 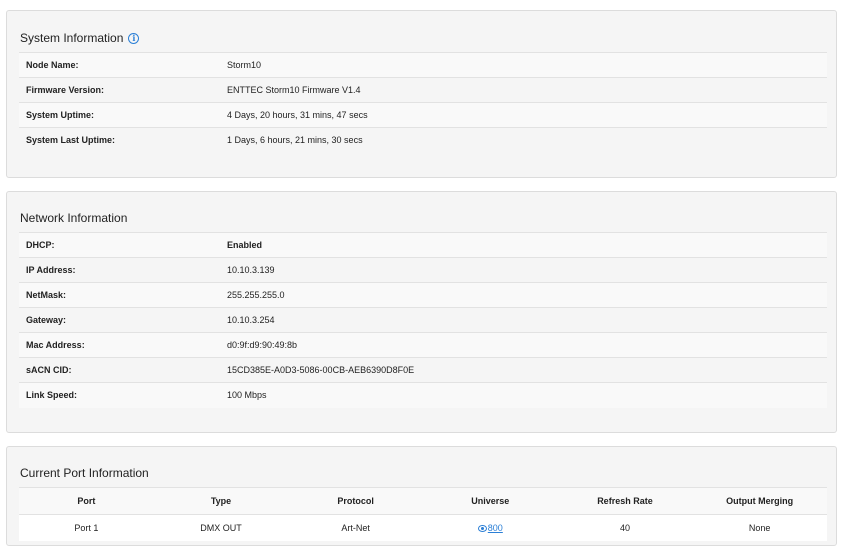 I want to click on output-merging-cell: None, so click(x=759, y=527).